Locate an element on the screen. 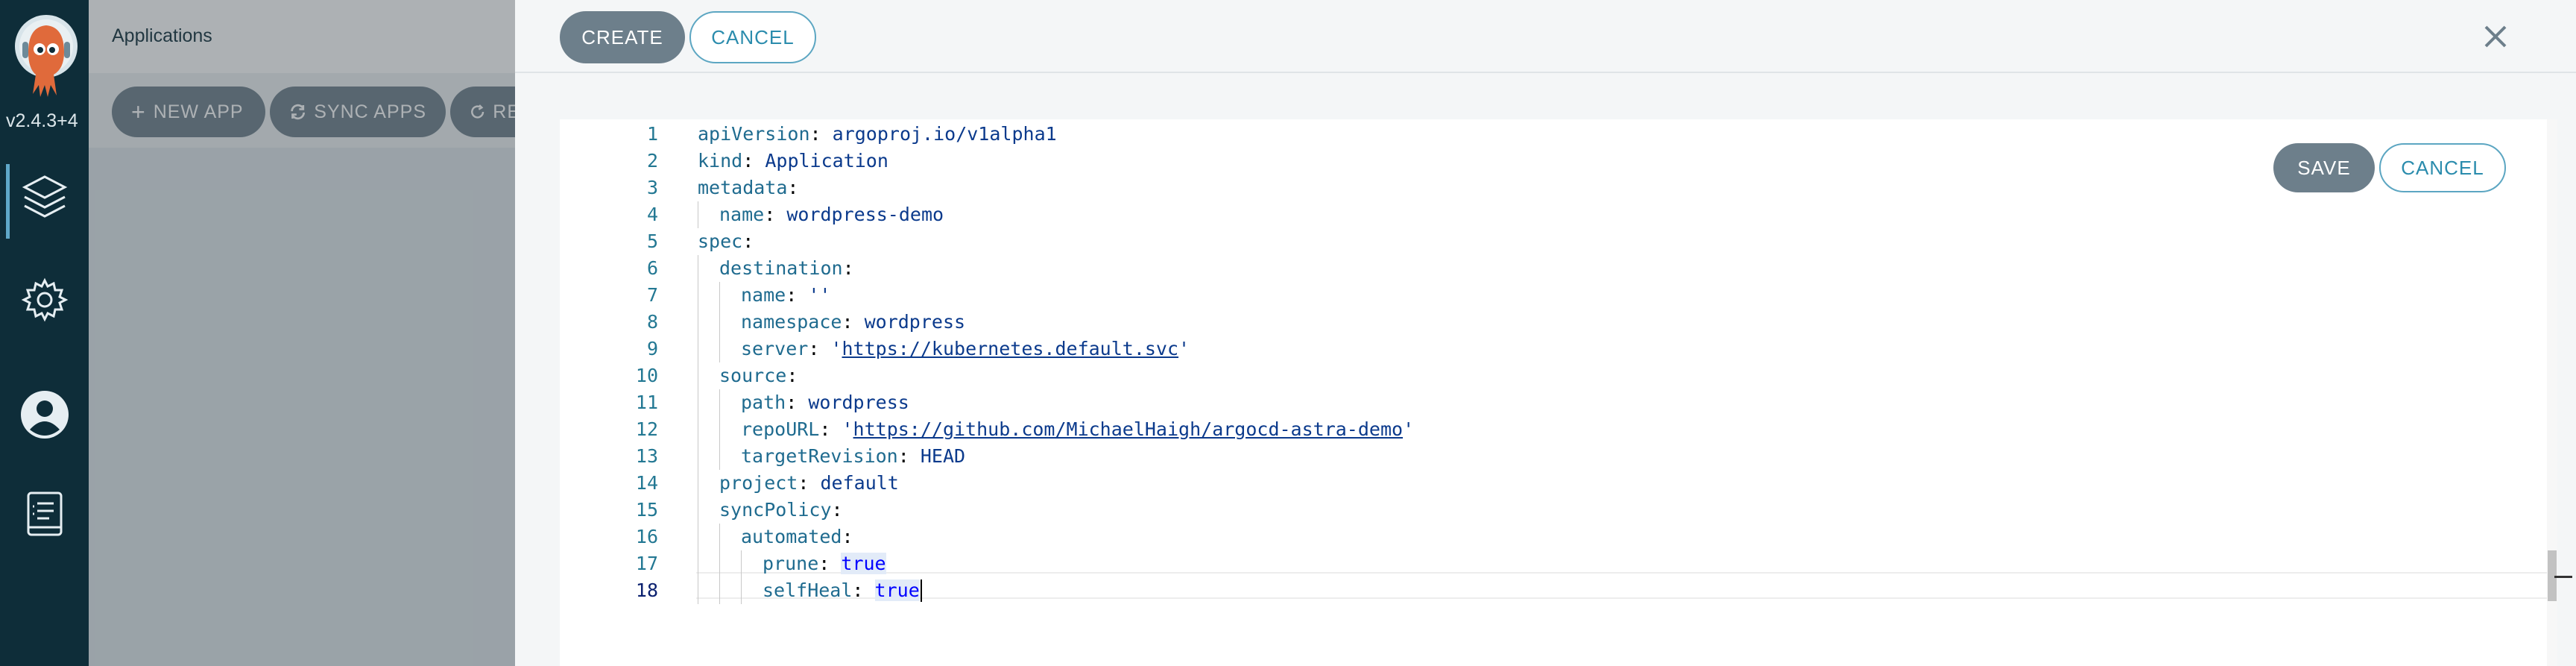 Image resolution: width=2576 pixels, height=666 pixels. docs-icon is located at coordinates (44, 513).